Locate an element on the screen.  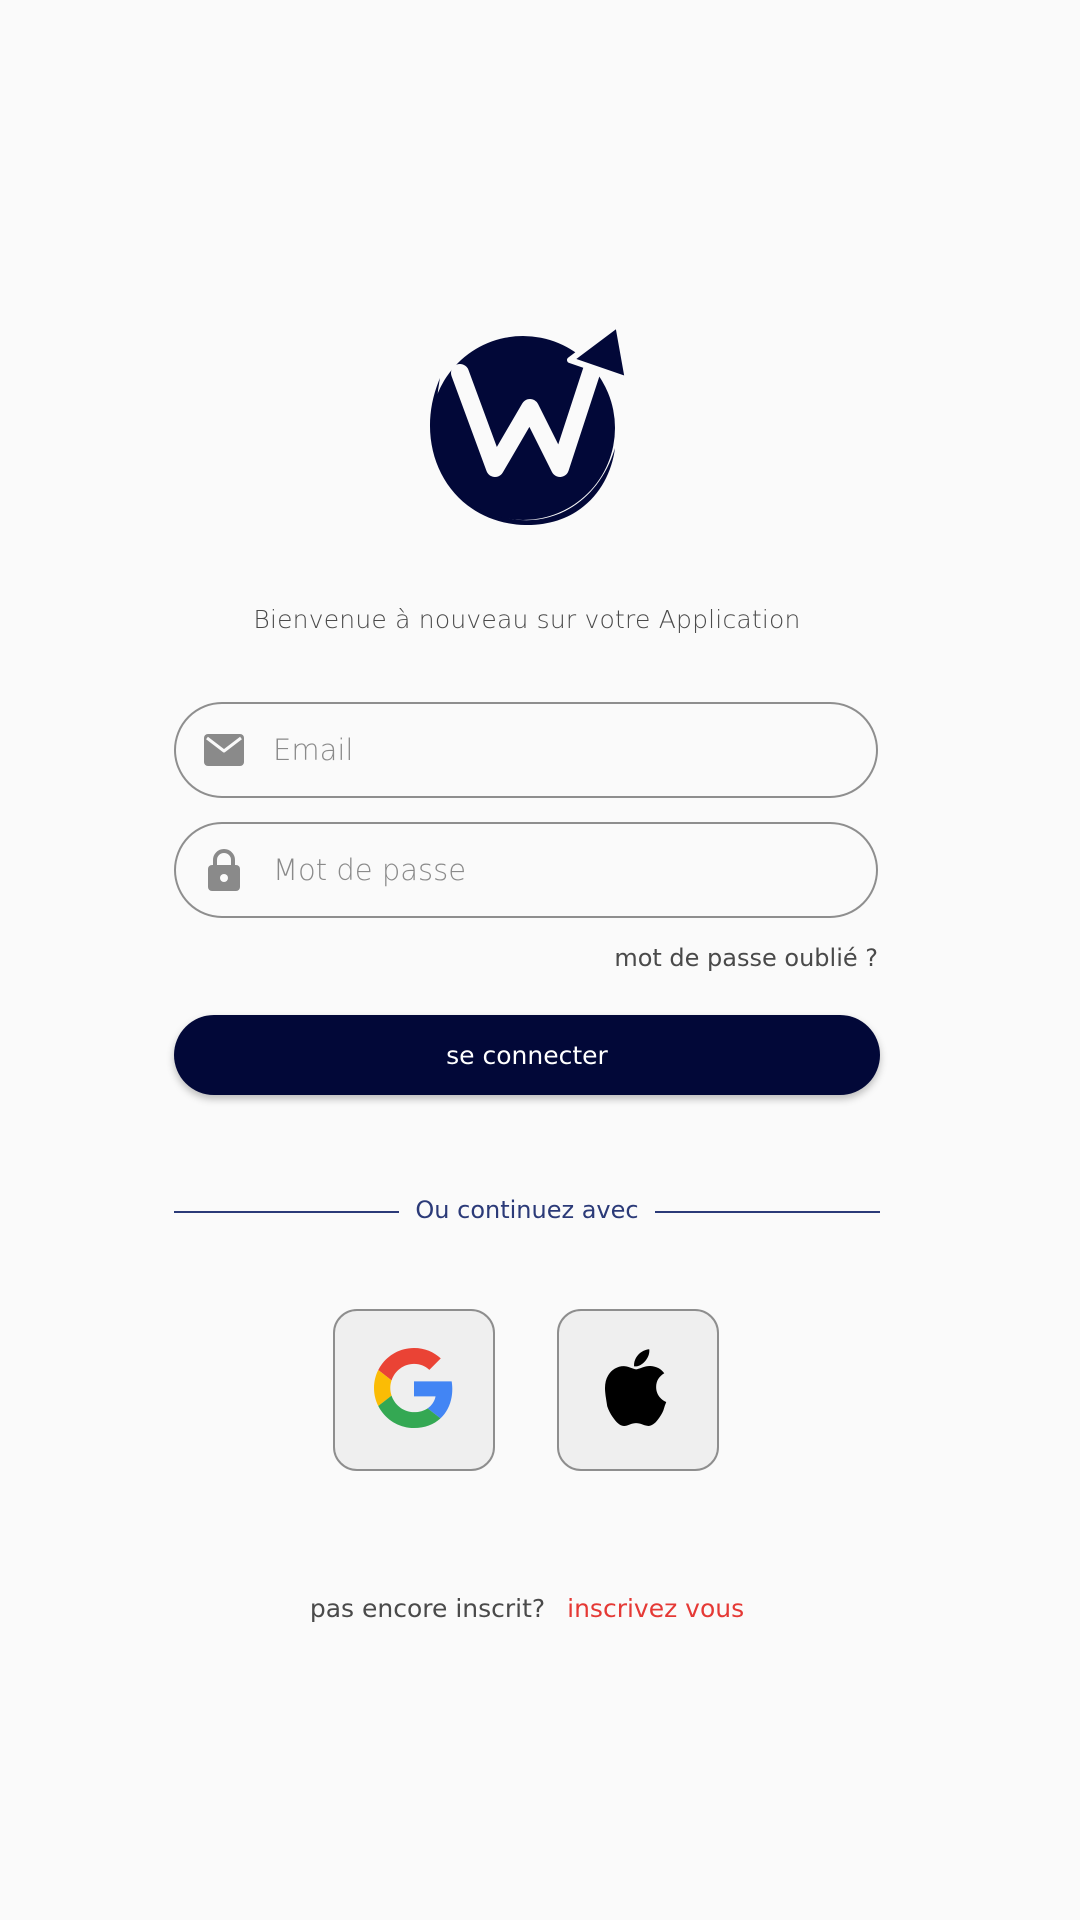
divider-line-right is located at coordinates (767, 1212).